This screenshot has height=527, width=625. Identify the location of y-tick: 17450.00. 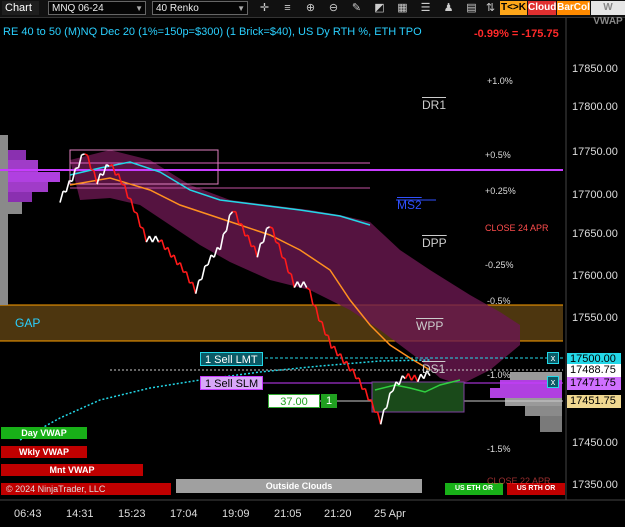
(595, 443).